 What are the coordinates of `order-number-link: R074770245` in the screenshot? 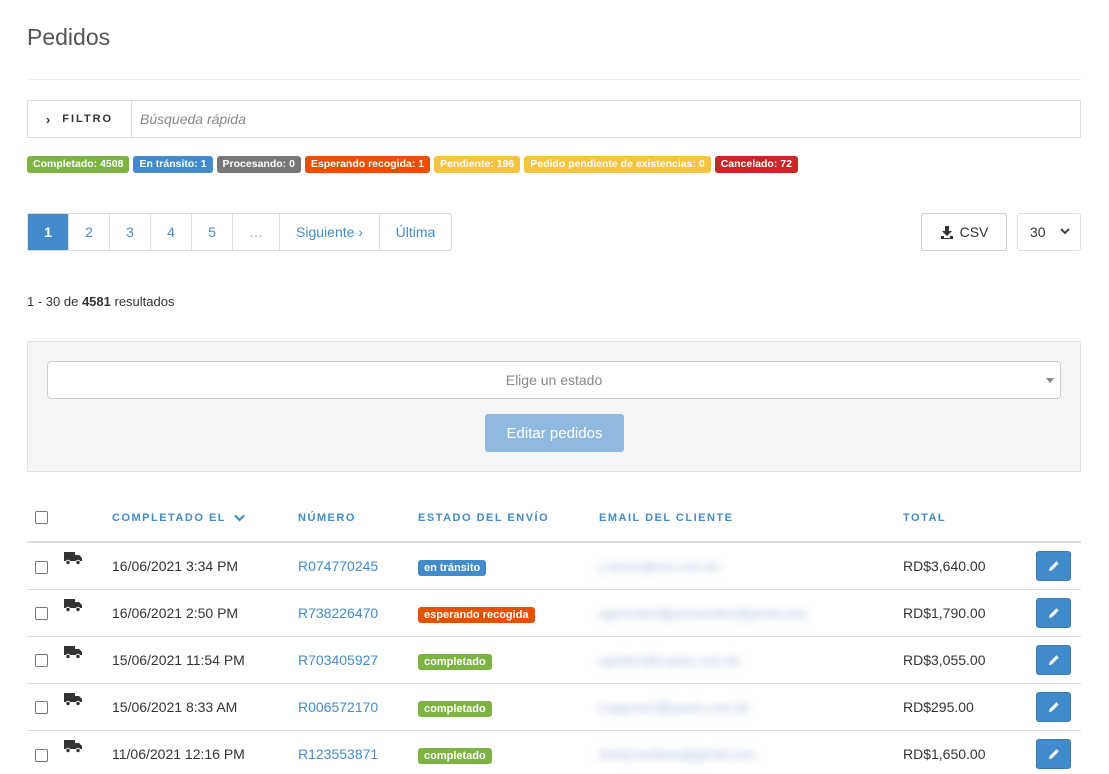 It's located at (338, 566).